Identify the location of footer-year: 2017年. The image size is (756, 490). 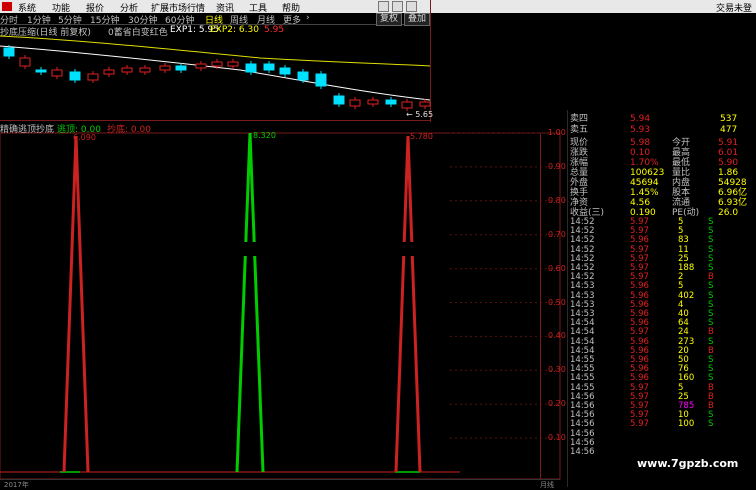
(16, 485).